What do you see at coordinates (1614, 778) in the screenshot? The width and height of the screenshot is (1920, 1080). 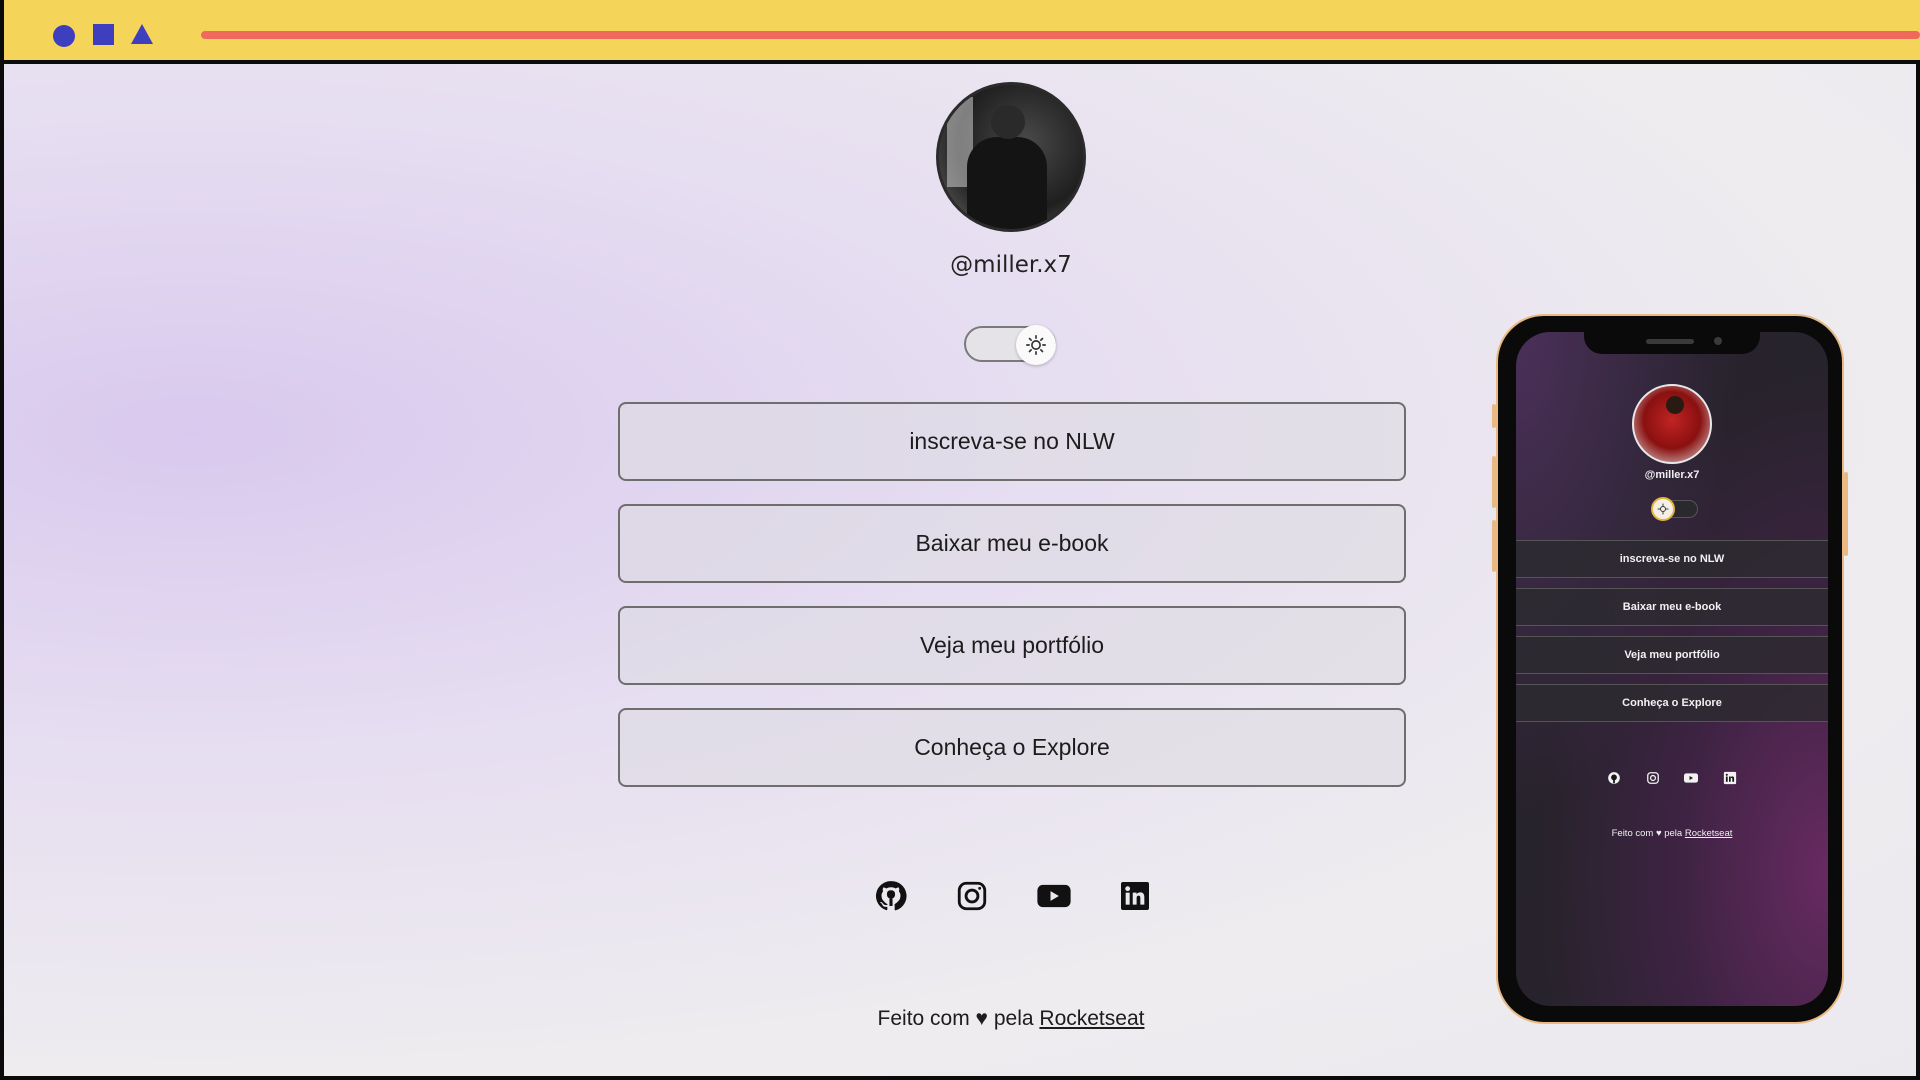 I see `phone-github-icon` at bounding box center [1614, 778].